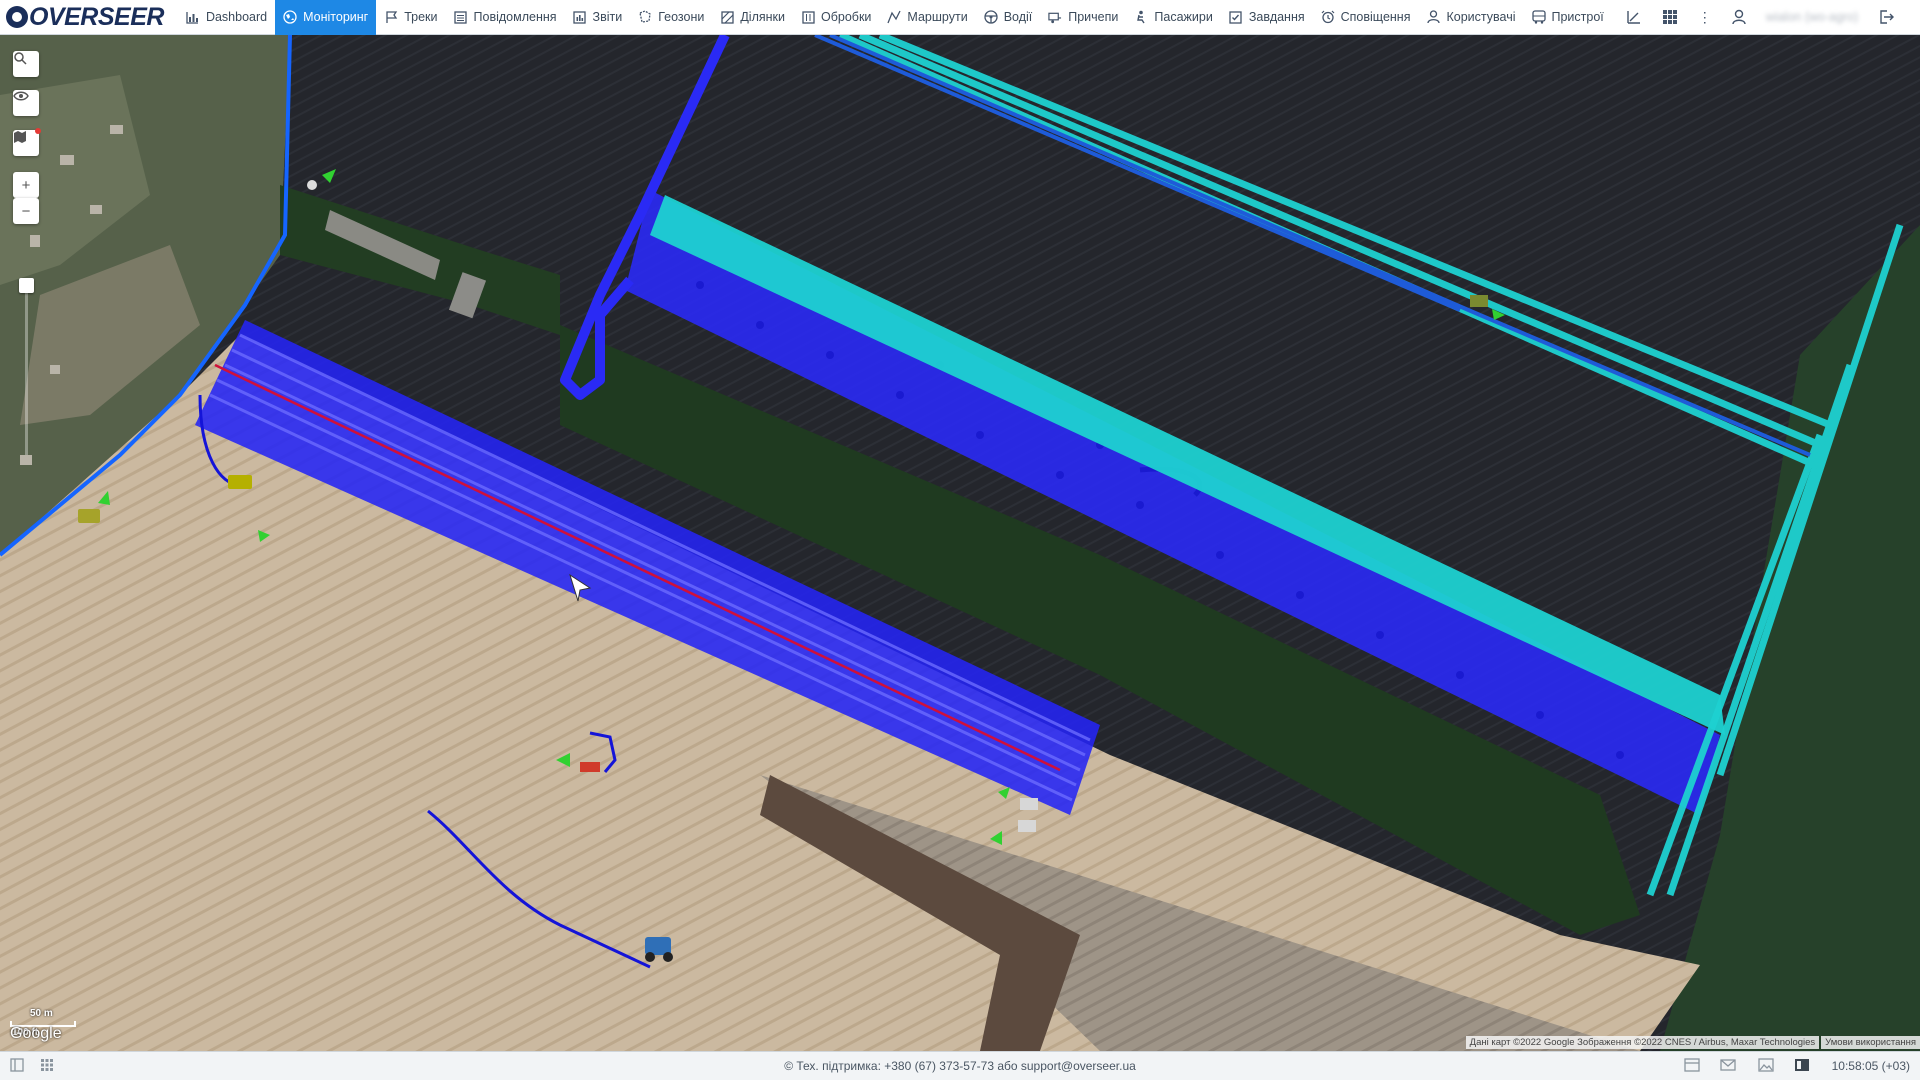  I want to click on nav-item-geozones: Геозони, so click(671, 17).